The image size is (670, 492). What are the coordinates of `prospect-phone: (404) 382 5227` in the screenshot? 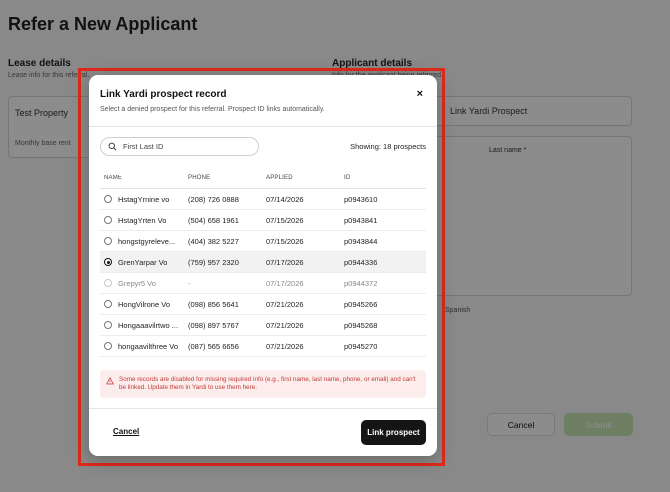 It's located at (213, 241).